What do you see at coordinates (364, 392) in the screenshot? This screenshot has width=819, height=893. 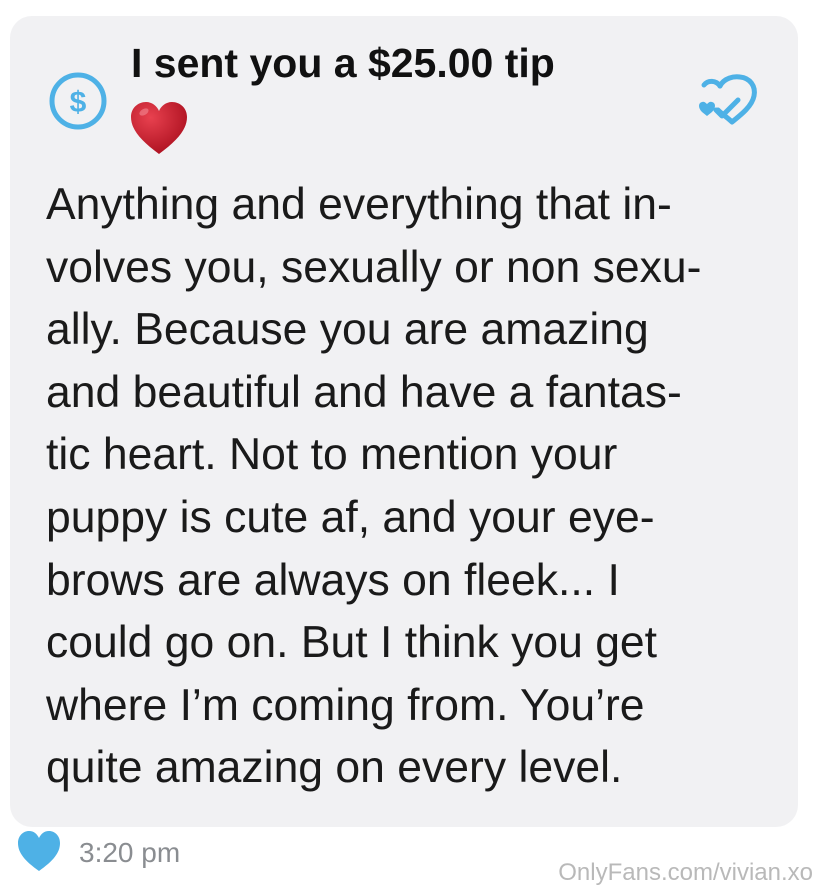 I see `message-line: and beautiful and have a fantas-` at bounding box center [364, 392].